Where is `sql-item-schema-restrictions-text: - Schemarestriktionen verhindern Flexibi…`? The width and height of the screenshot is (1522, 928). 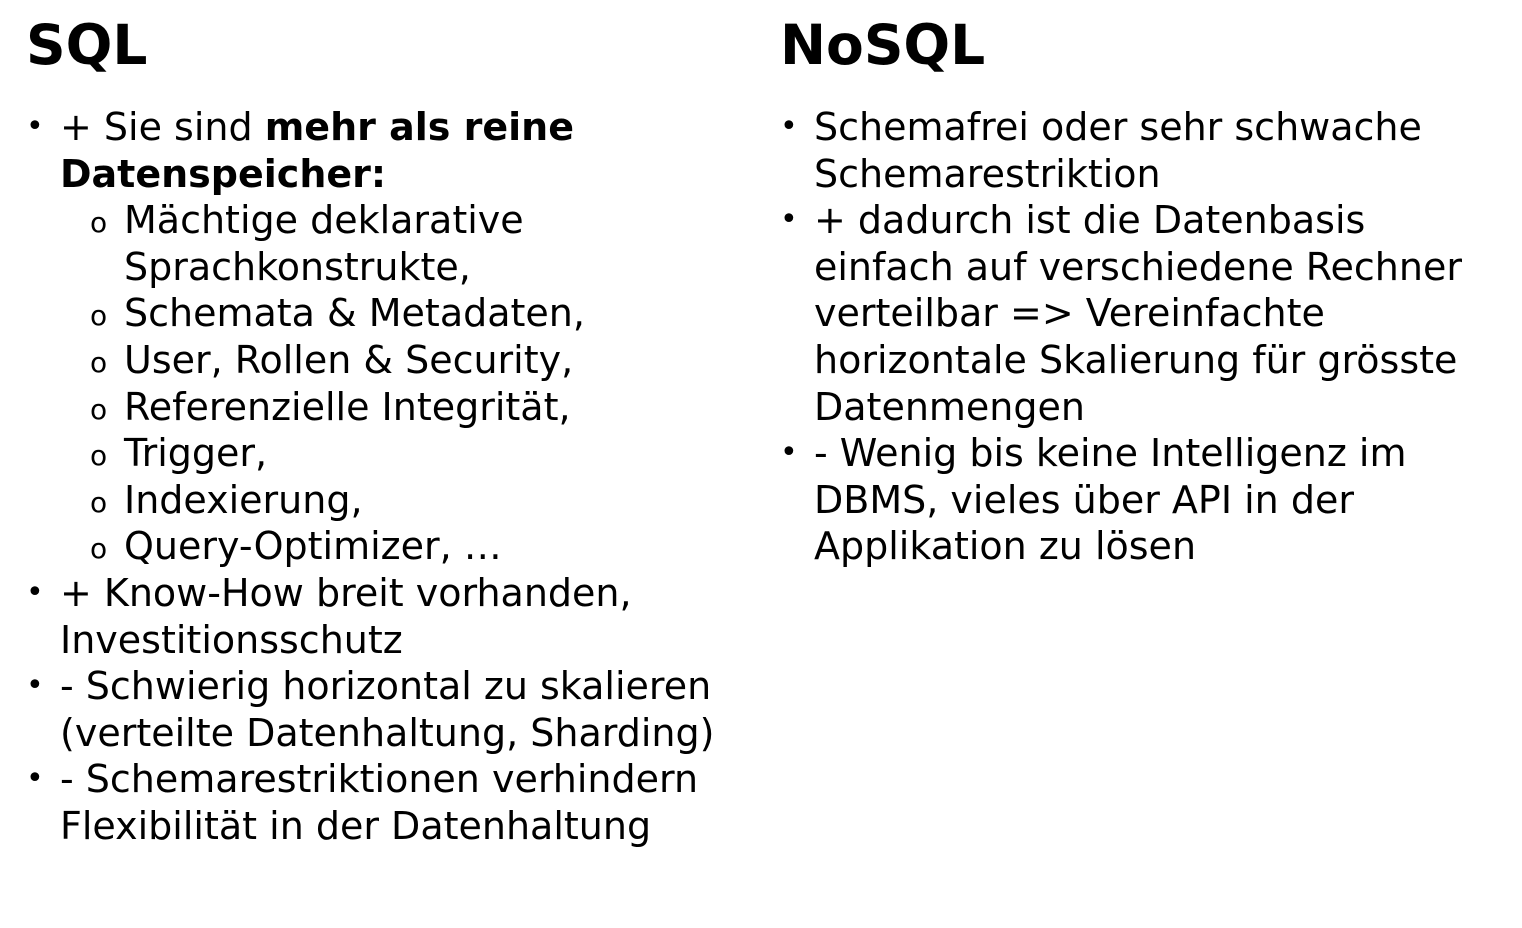
sql-item-schema-restrictions-text: - Schemarestriktionen verhindern Flexibi… is located at coordinates (379, 802).